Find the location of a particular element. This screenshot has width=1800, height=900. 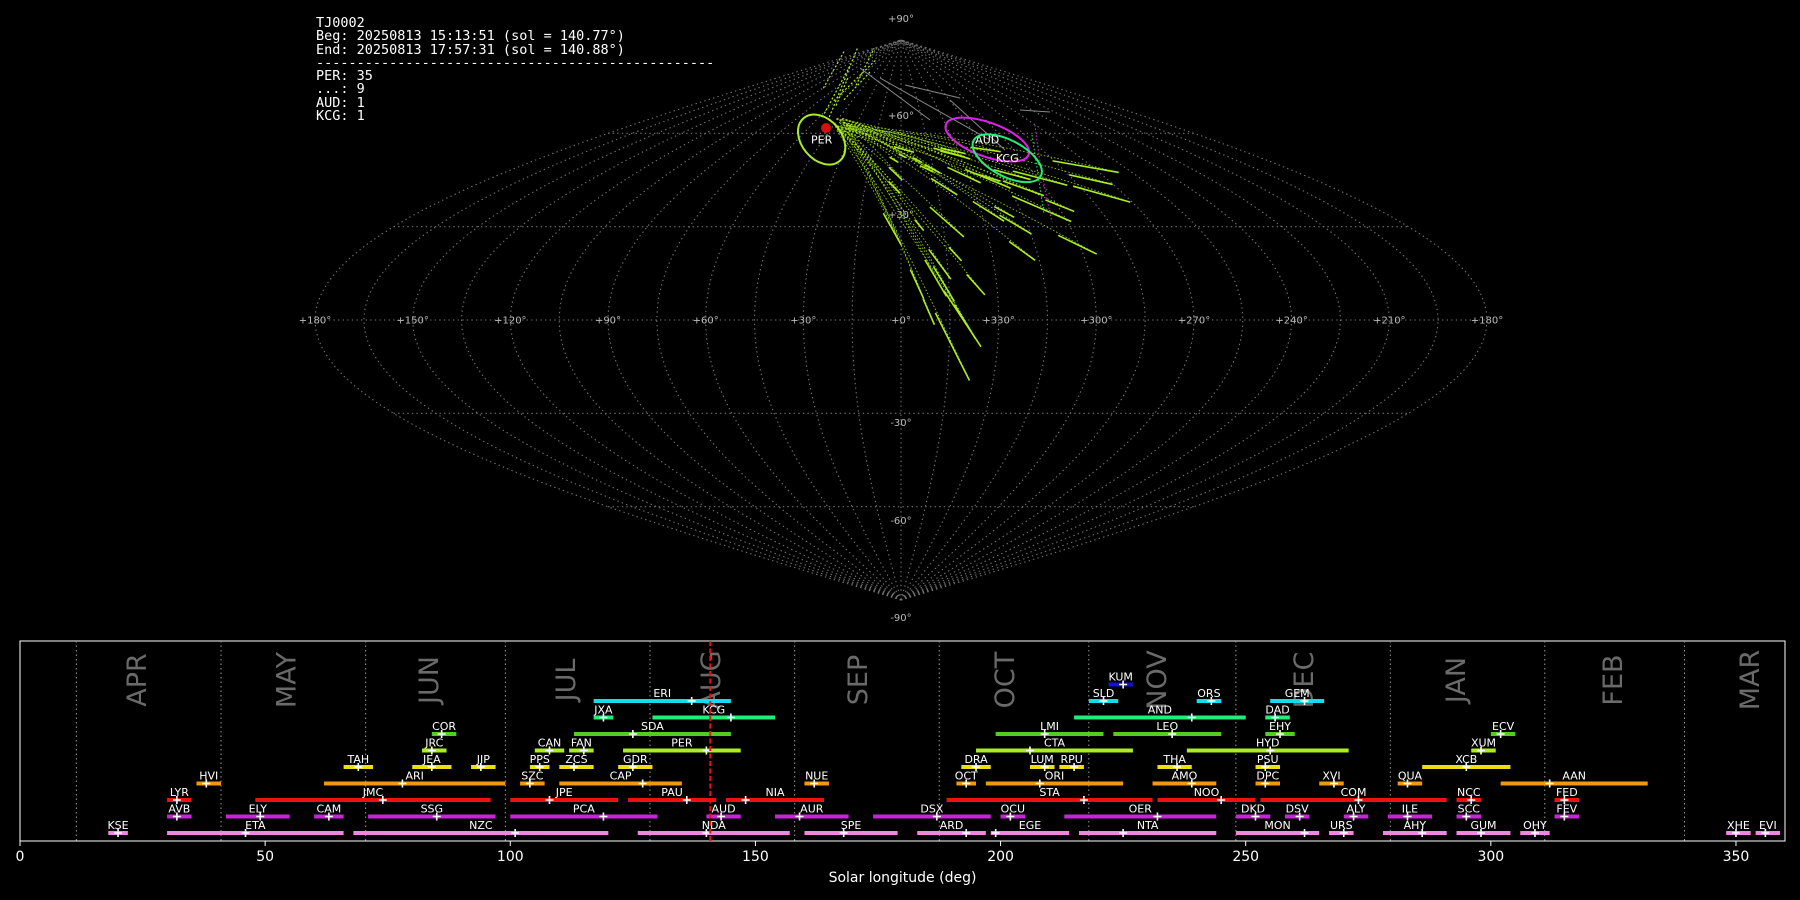

shower-jpe: JPE is located at coordinates (564, 795).